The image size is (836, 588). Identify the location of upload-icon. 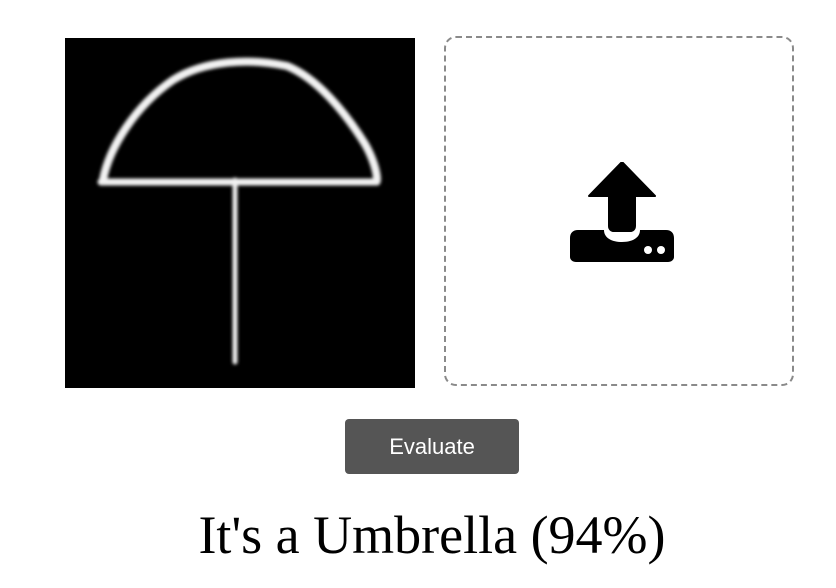
(622, 212).